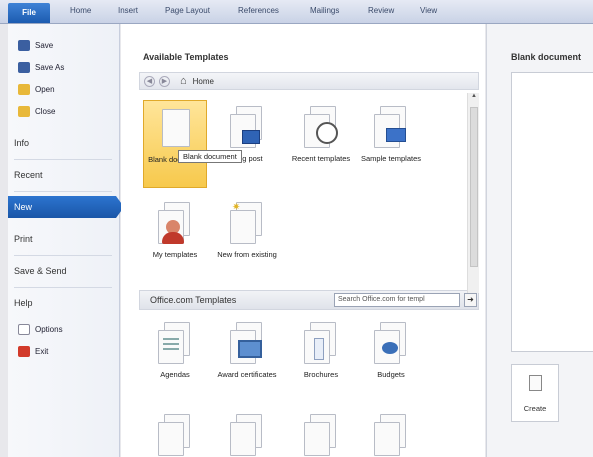 This screenshot has height=457, width=593. What do you see at coordinates (247, 224) in the screenshot?
I see `new-from-existing-icon: ✷` at bounding box center [247, 224].